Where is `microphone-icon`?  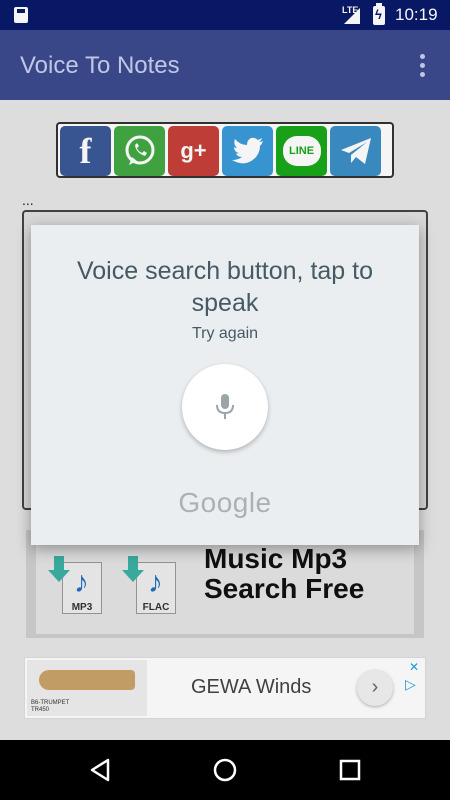 microphone-icon is located at coordinates (225, 406).